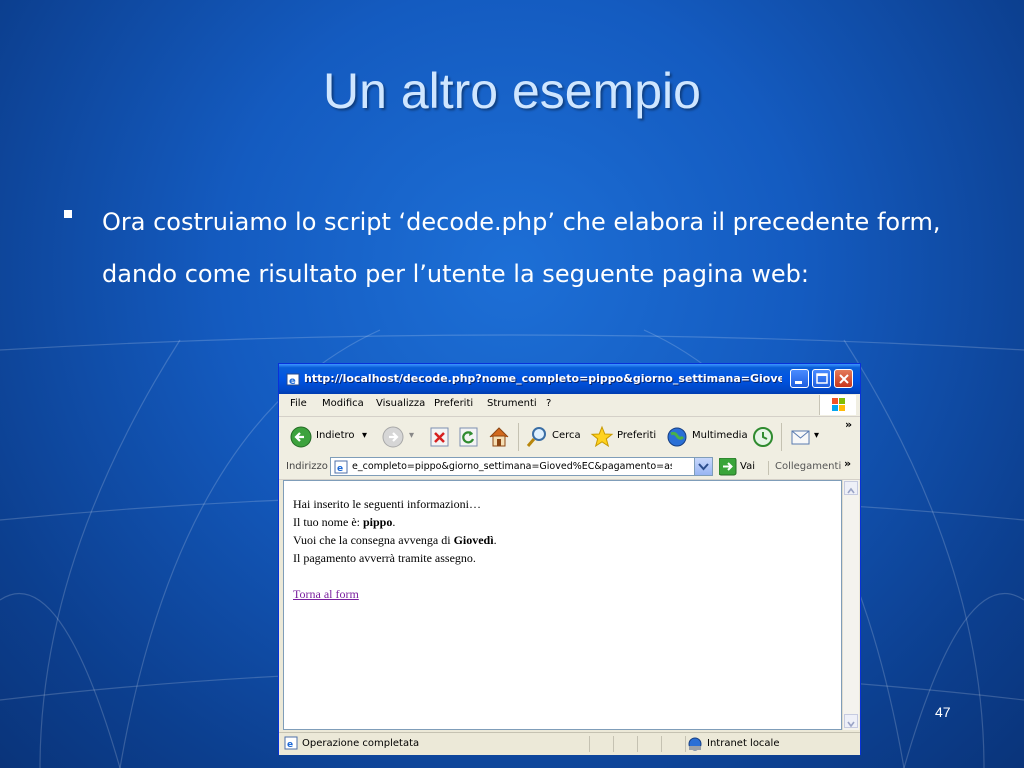  I want to click on address-dropdown-button, so click(703, 466).